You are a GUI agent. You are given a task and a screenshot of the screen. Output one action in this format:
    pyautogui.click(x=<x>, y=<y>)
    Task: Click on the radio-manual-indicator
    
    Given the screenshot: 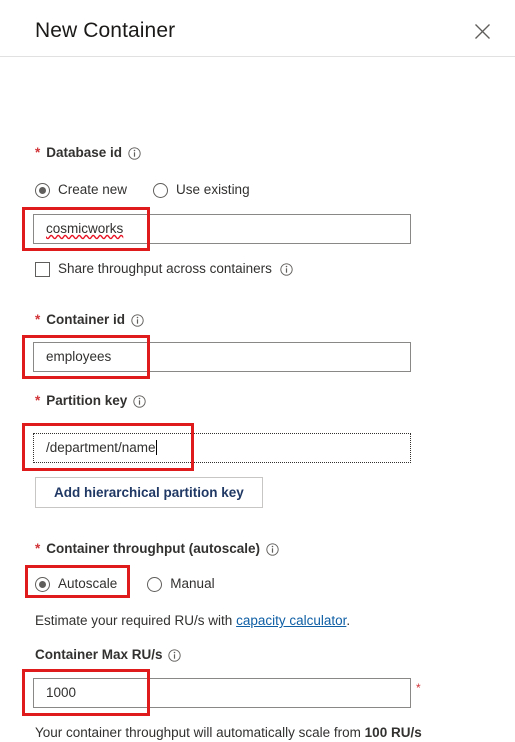 What is the action you would take?
    pyautogui.click(x=155, y=584)
    